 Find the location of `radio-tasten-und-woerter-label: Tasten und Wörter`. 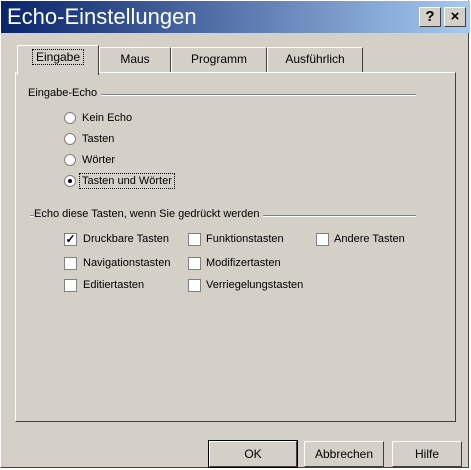

radio-tasten-und-woerter-label: Tasten und Wörter is located at coordinates (127, 181).